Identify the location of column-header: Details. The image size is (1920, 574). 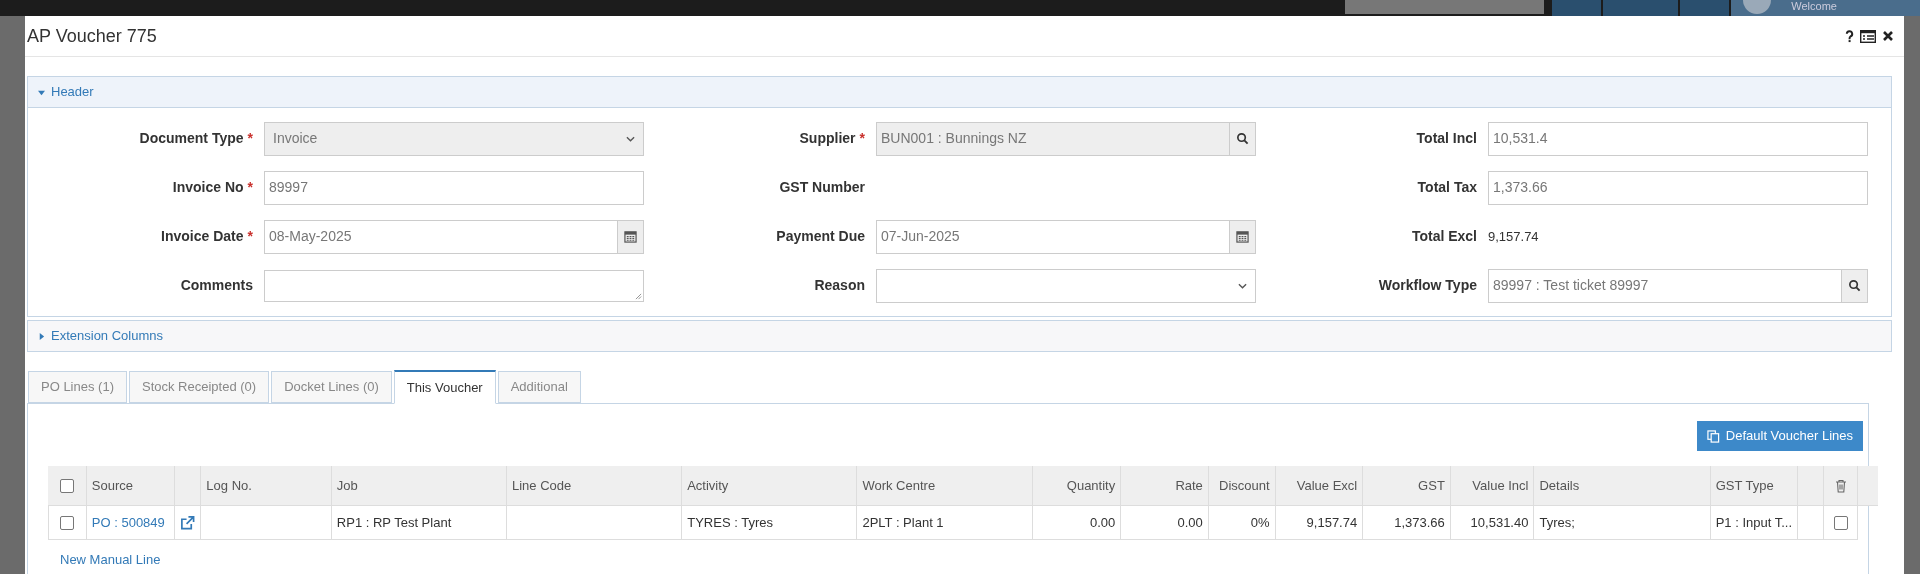
(1559, 485).